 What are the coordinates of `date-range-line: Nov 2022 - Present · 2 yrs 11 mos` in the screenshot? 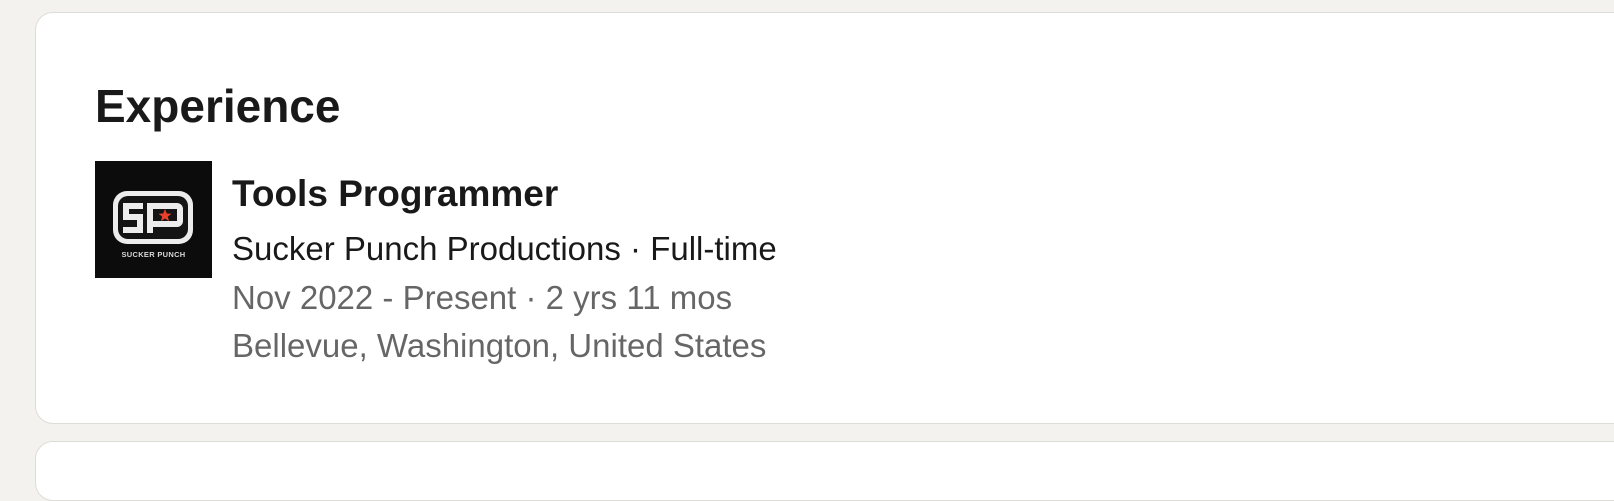 It's located at (504, 298).